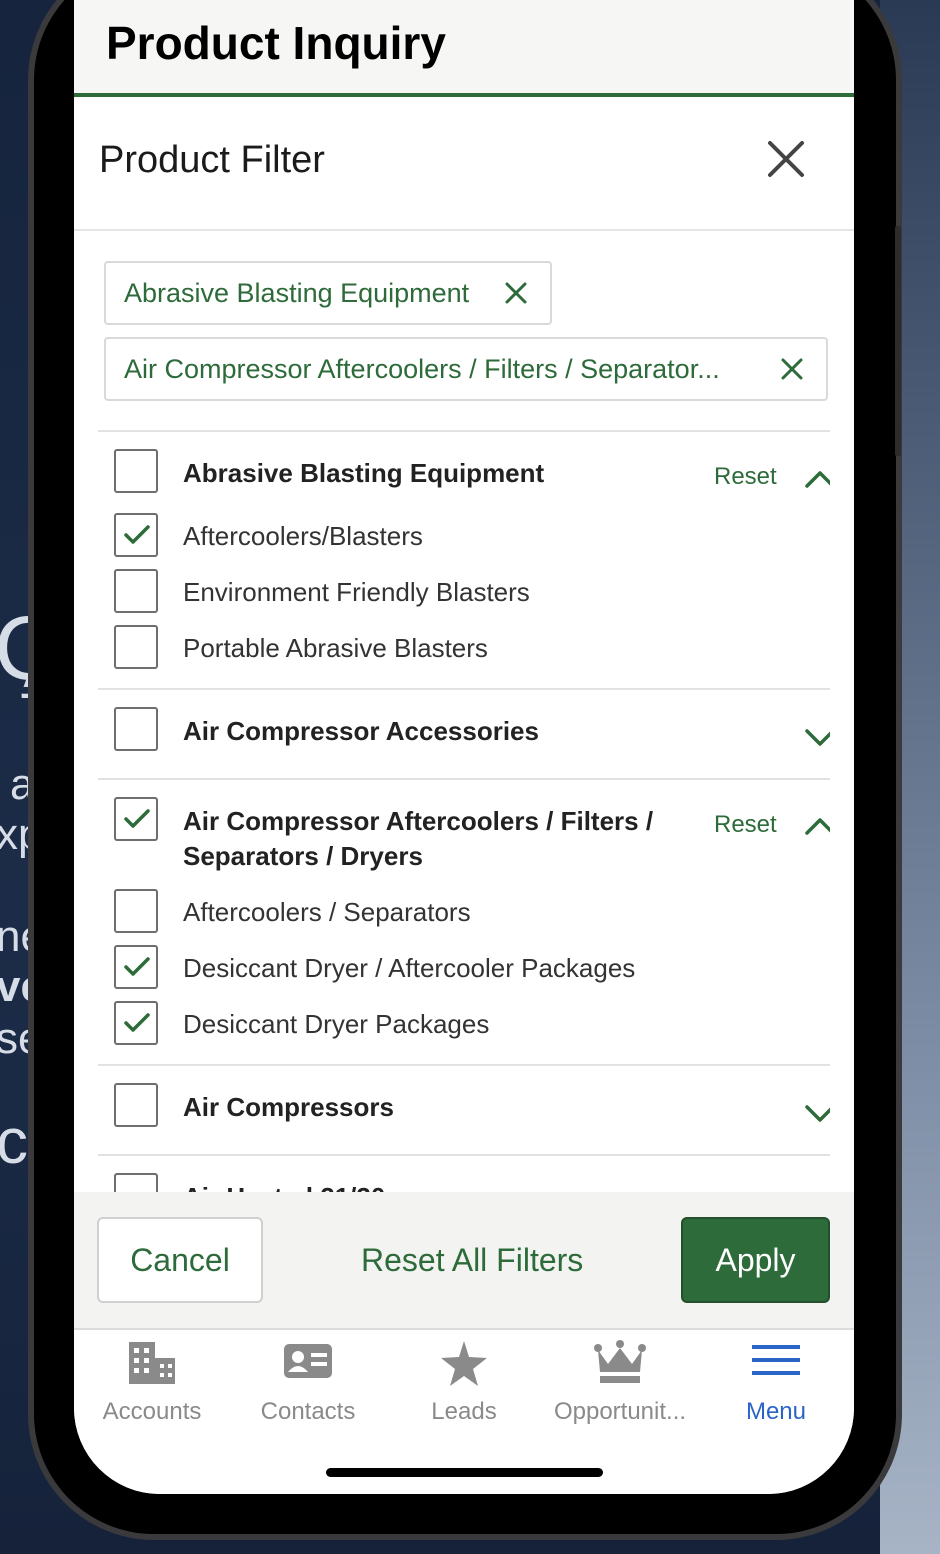 The width and height of the screenshot is (940, 1554). What do you see at coordinates (464, 1367) in the screenshot?
I see `star-icon` at bounding box center [464, 1367].